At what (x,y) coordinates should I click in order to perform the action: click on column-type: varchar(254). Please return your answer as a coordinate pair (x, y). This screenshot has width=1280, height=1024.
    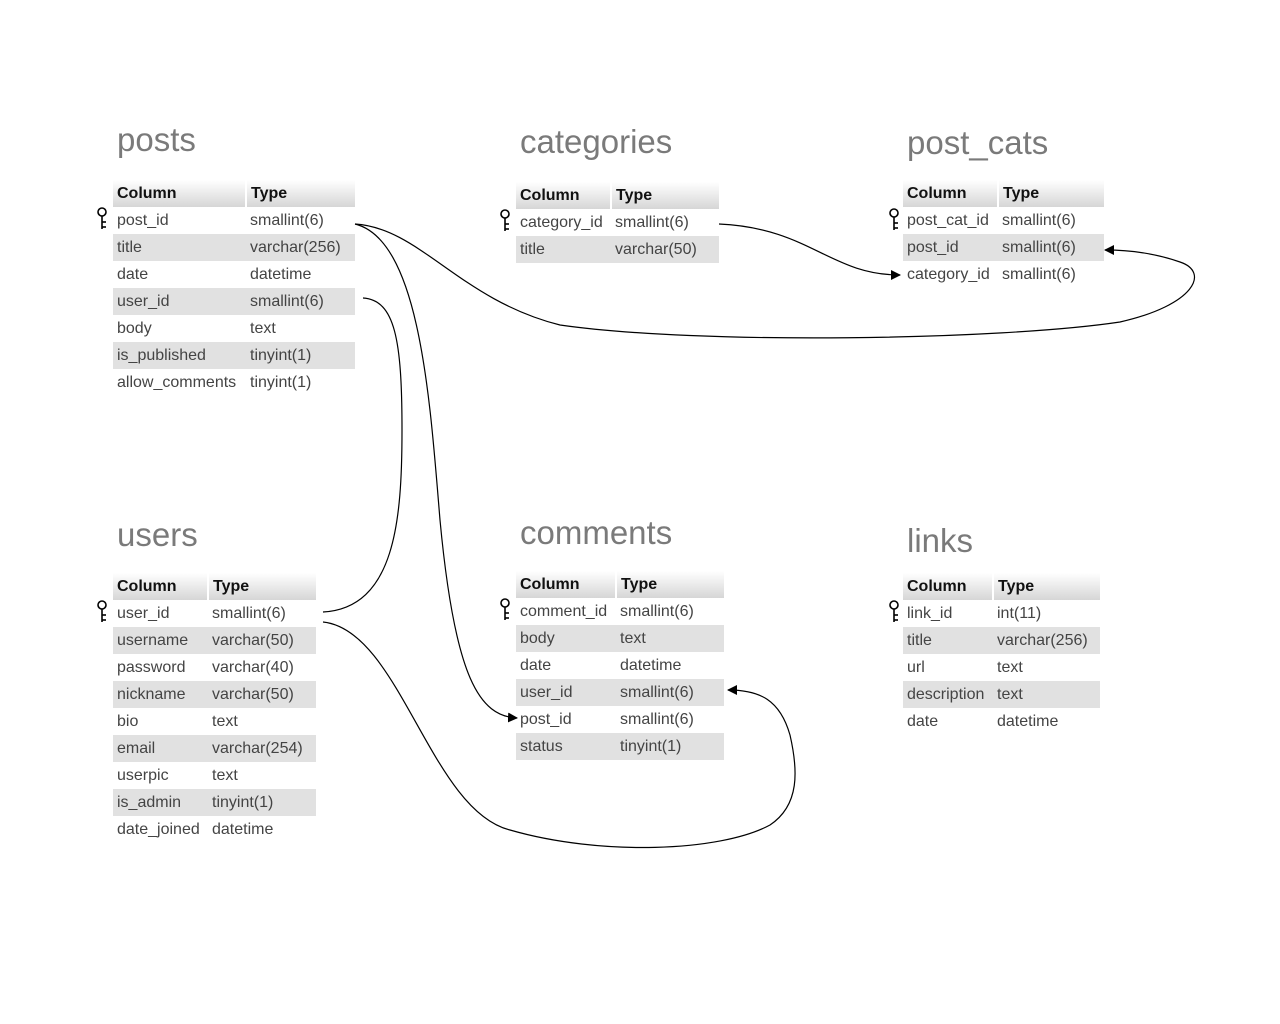
    Looking at the image, I should click on (262, 748).